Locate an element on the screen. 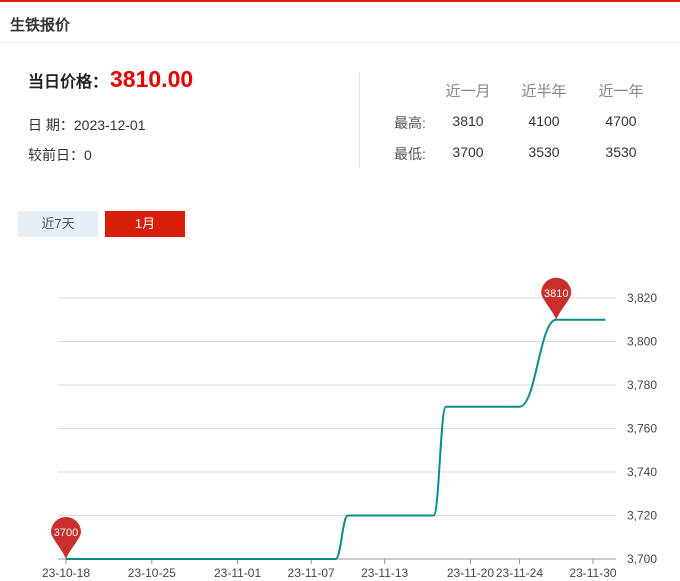 The image size is (680, 581). x-tick-label: 23-11-30 is located at coordinates (592, 573).